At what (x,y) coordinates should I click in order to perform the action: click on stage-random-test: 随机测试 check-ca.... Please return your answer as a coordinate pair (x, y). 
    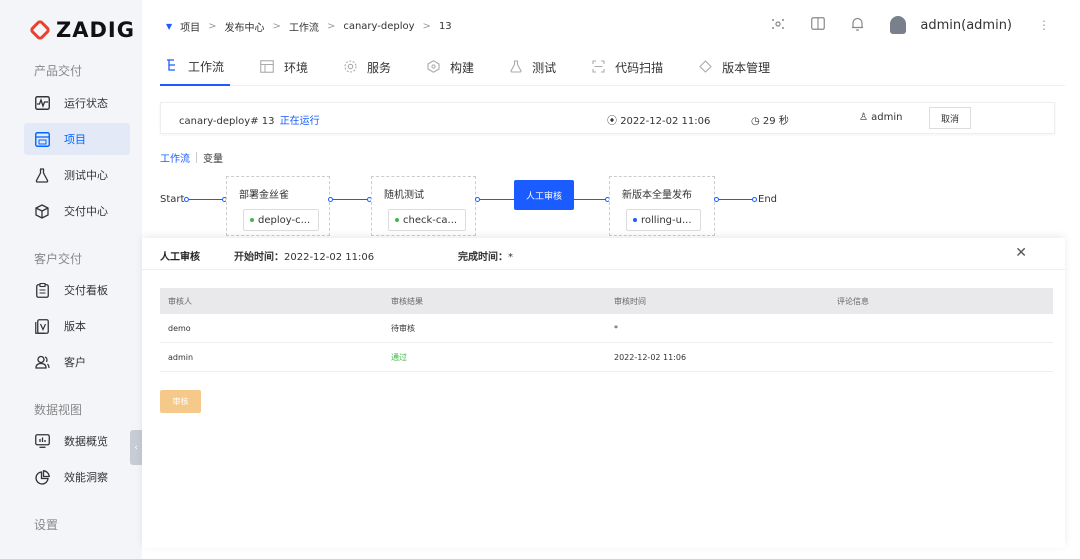
    Looking at the image, I should click on (423, 206).